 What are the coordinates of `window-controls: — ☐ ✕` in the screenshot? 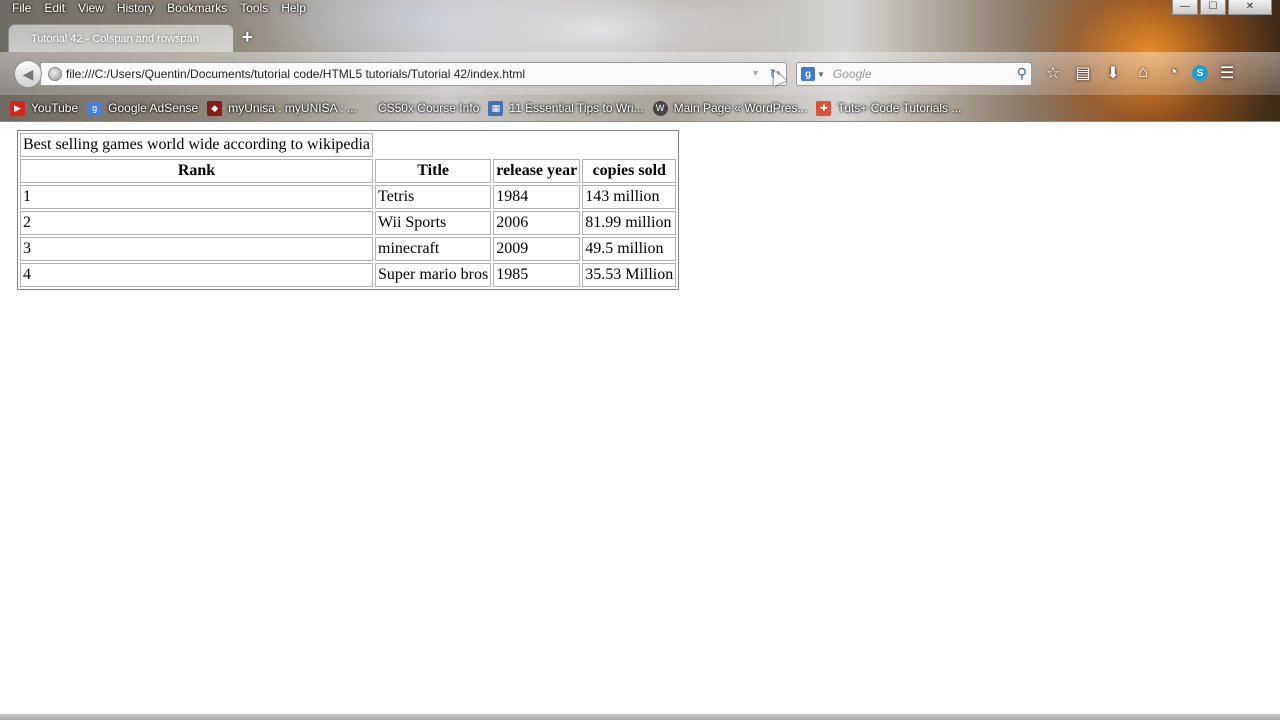 It's located at (1222, 7).